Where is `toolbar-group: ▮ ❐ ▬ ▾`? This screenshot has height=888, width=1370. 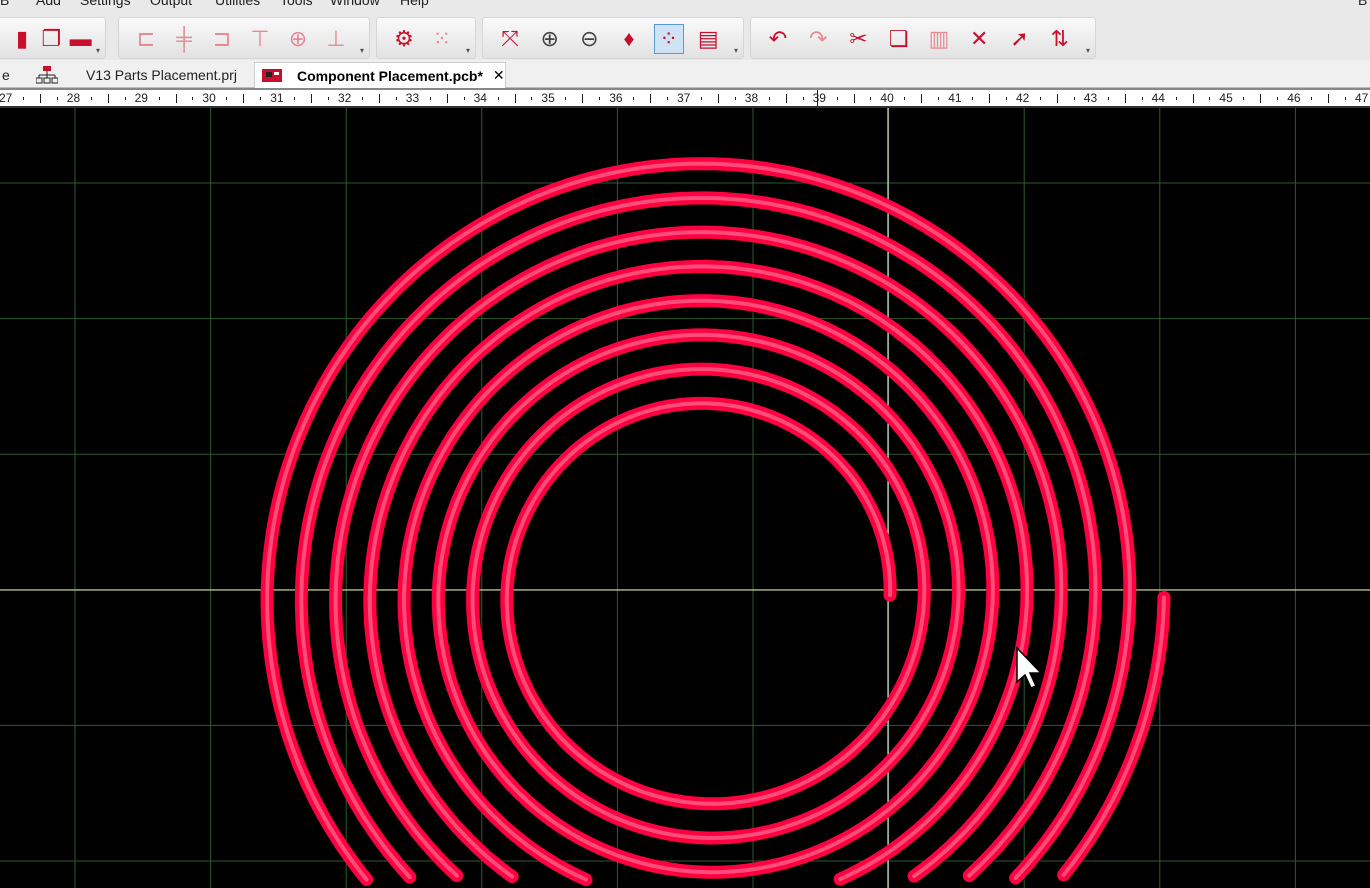
toolbar-group: ▮ ❐ ▬ ▾ is located at coordinates (53, 38).